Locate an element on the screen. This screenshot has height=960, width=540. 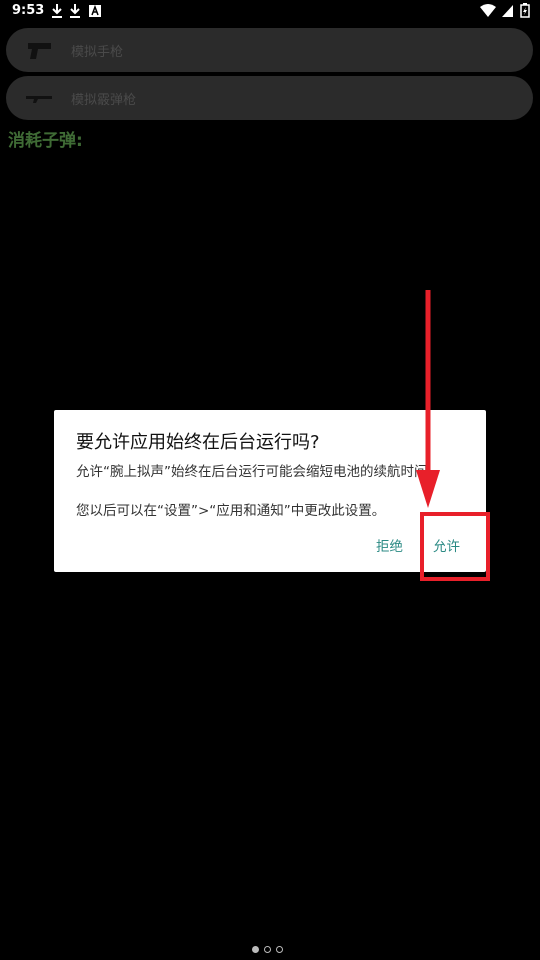
dialog-title: 要允许应用始终在后台运行吗? is located at coordinates (198, 442).